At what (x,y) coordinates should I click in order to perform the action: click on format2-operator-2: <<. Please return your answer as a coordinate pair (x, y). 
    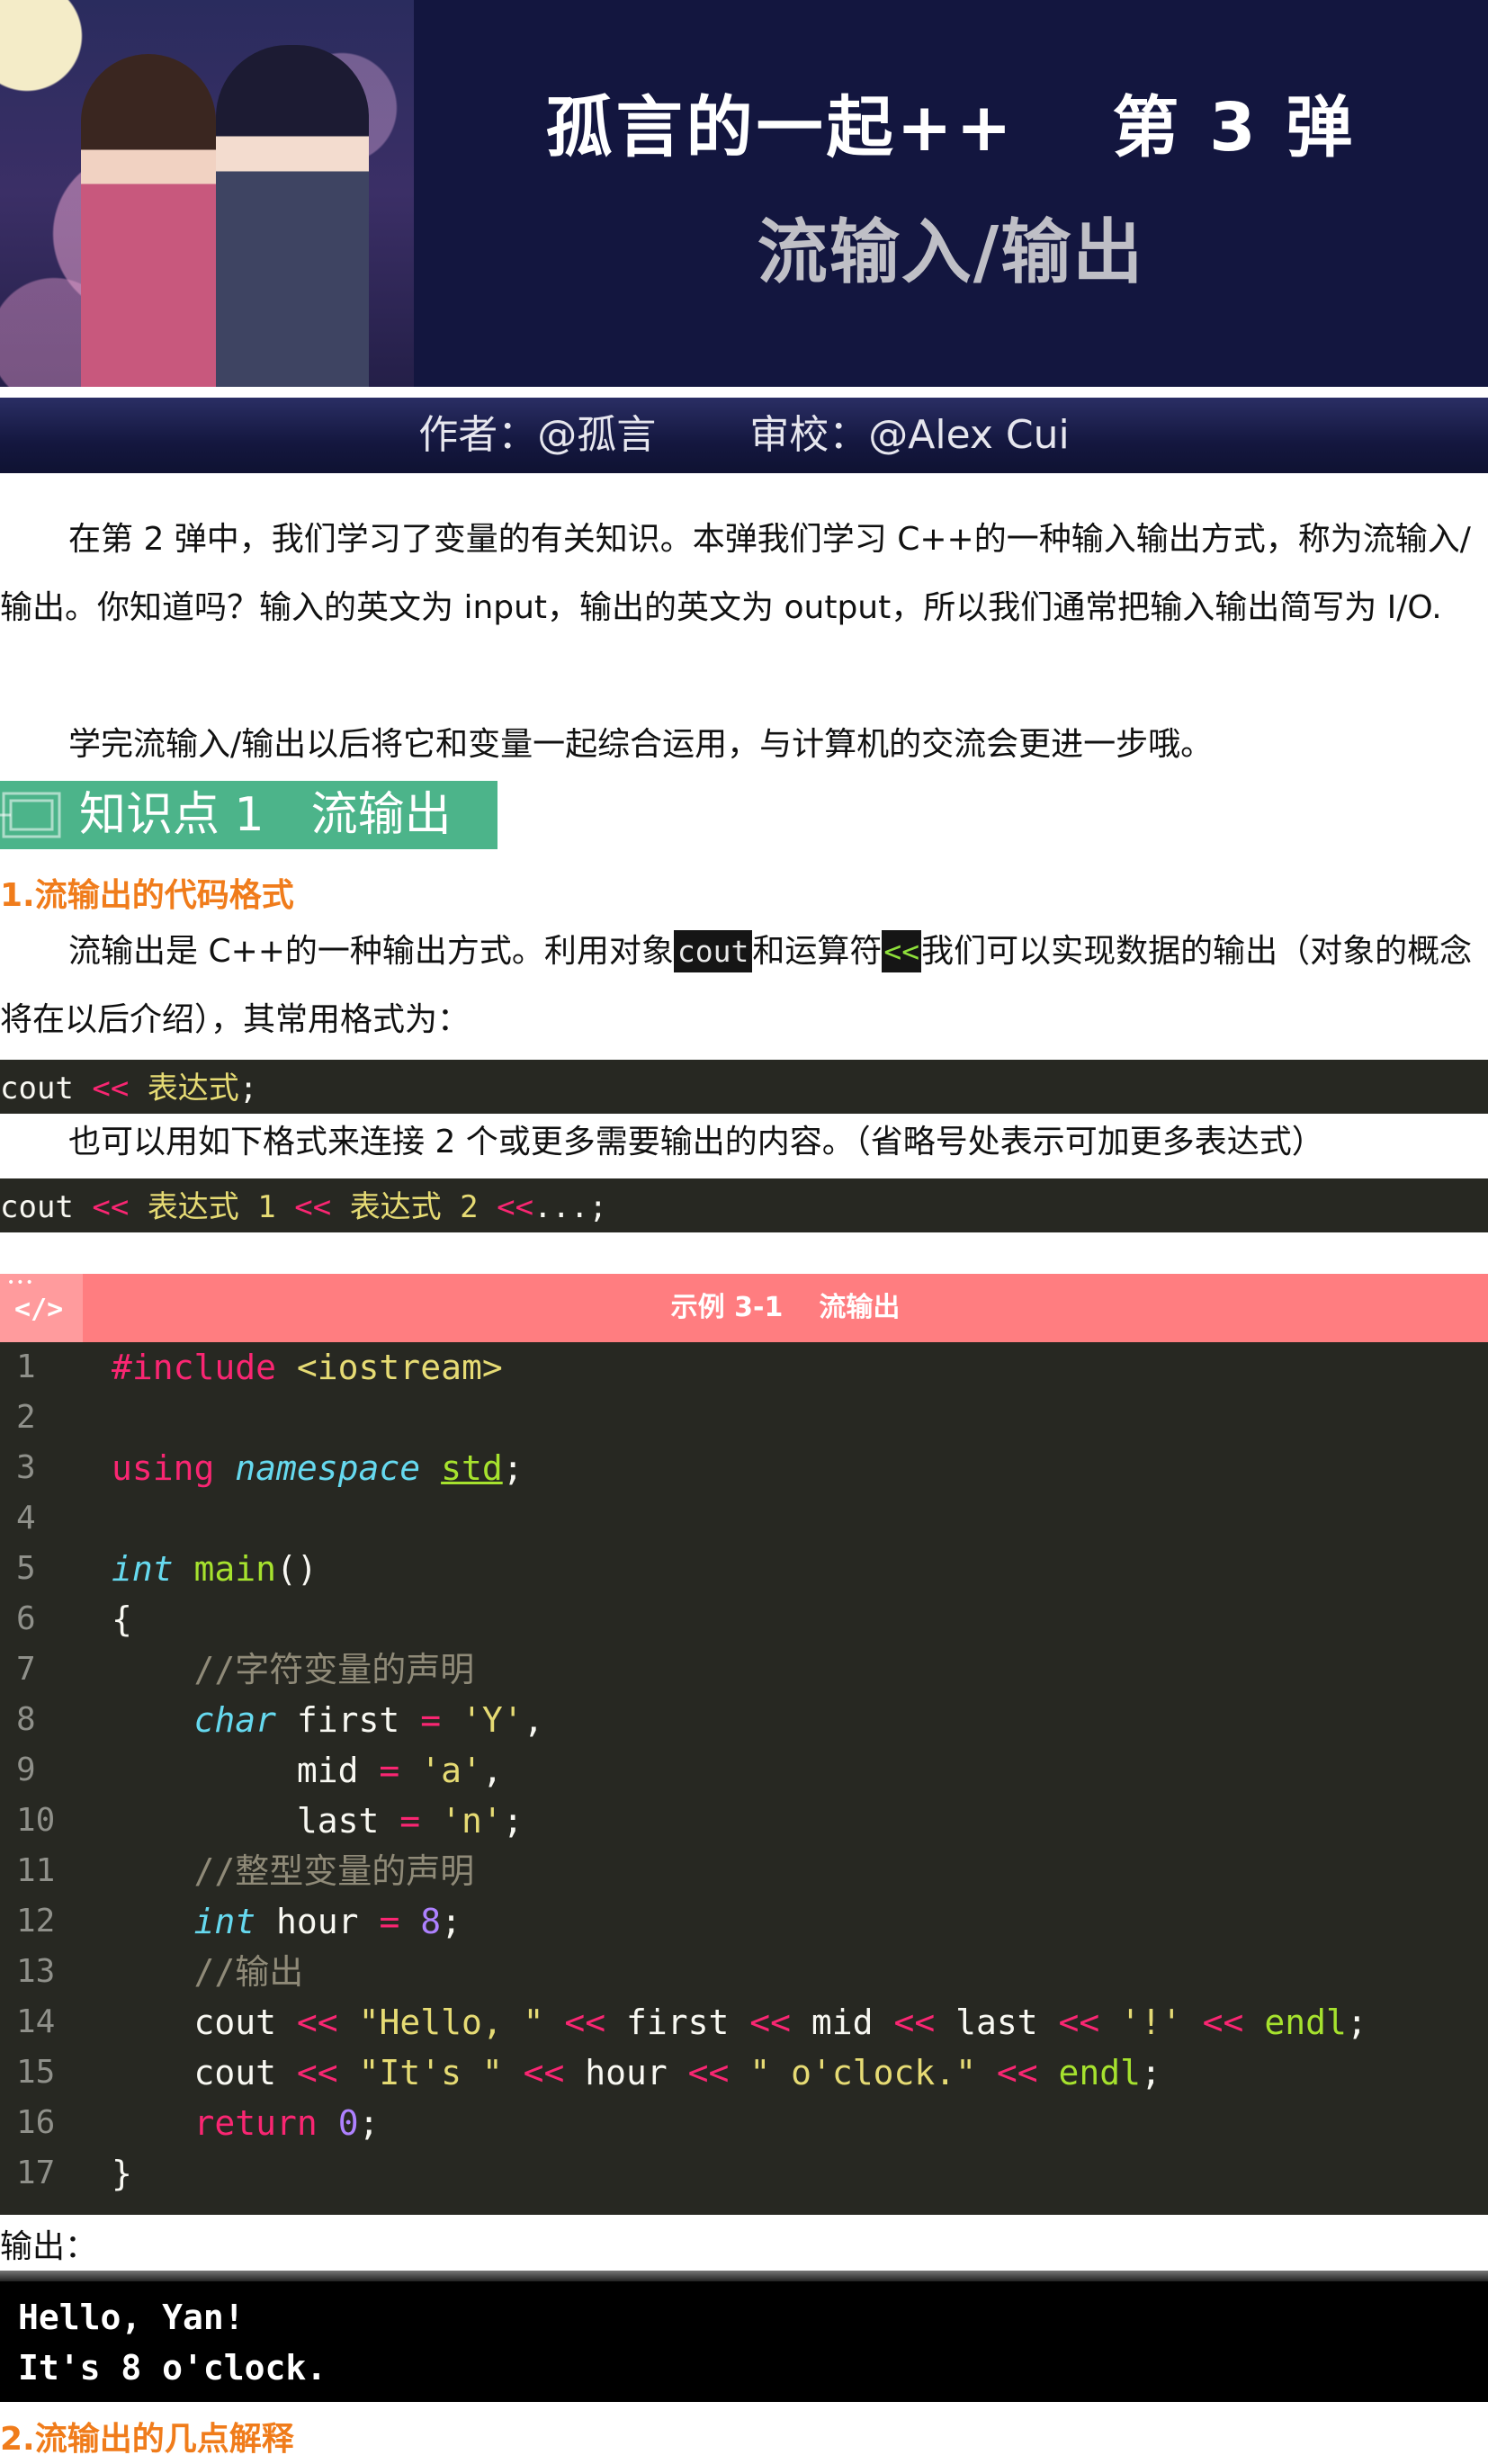
    Looking at the image, I should click on (313, 1207).